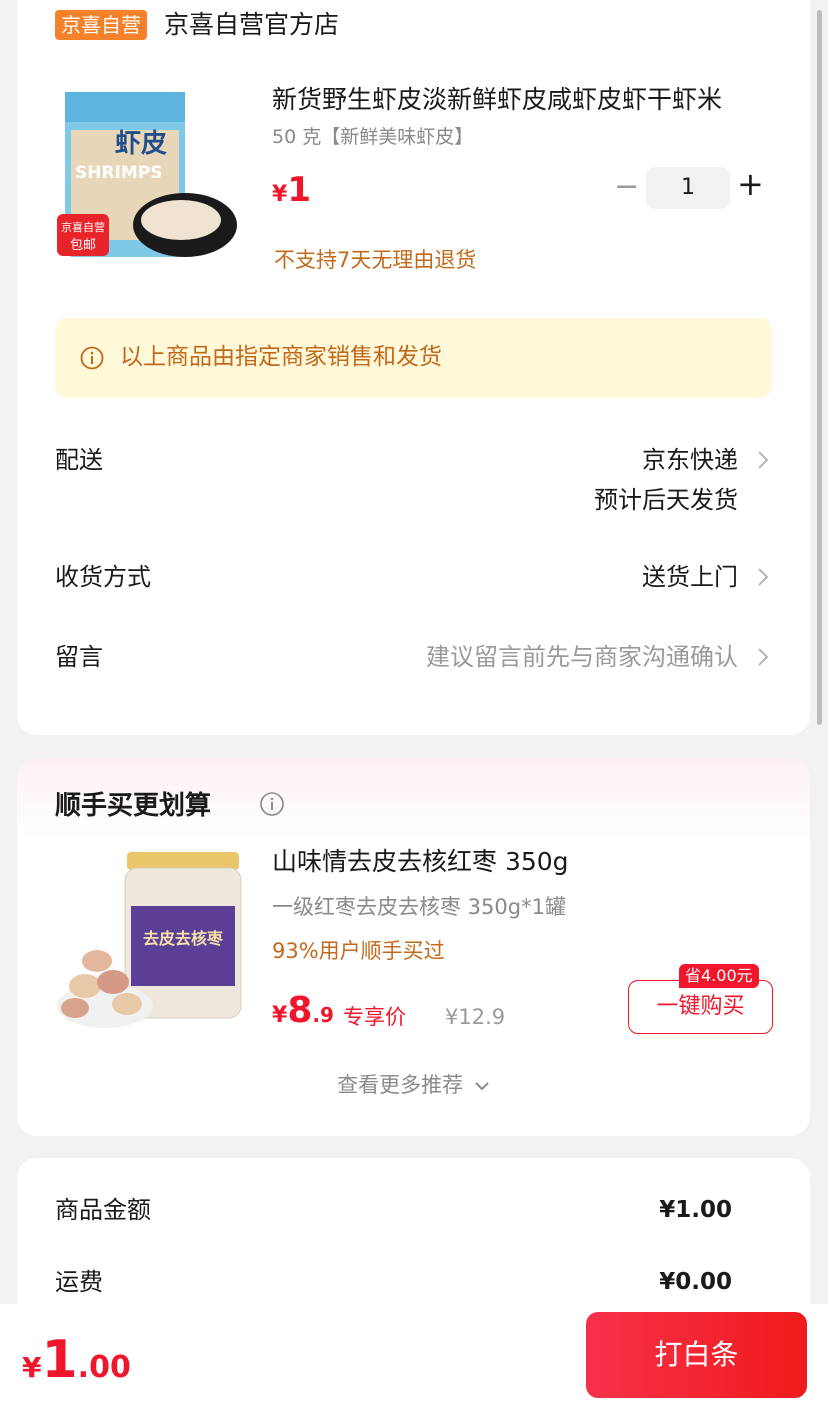 This screenshot has width=828, height=1422. What do you see at coordinates (700, 1007) in the screenshot?
I see `one-click-buy-button: 一键购买` at bounding box center [700, 1007].